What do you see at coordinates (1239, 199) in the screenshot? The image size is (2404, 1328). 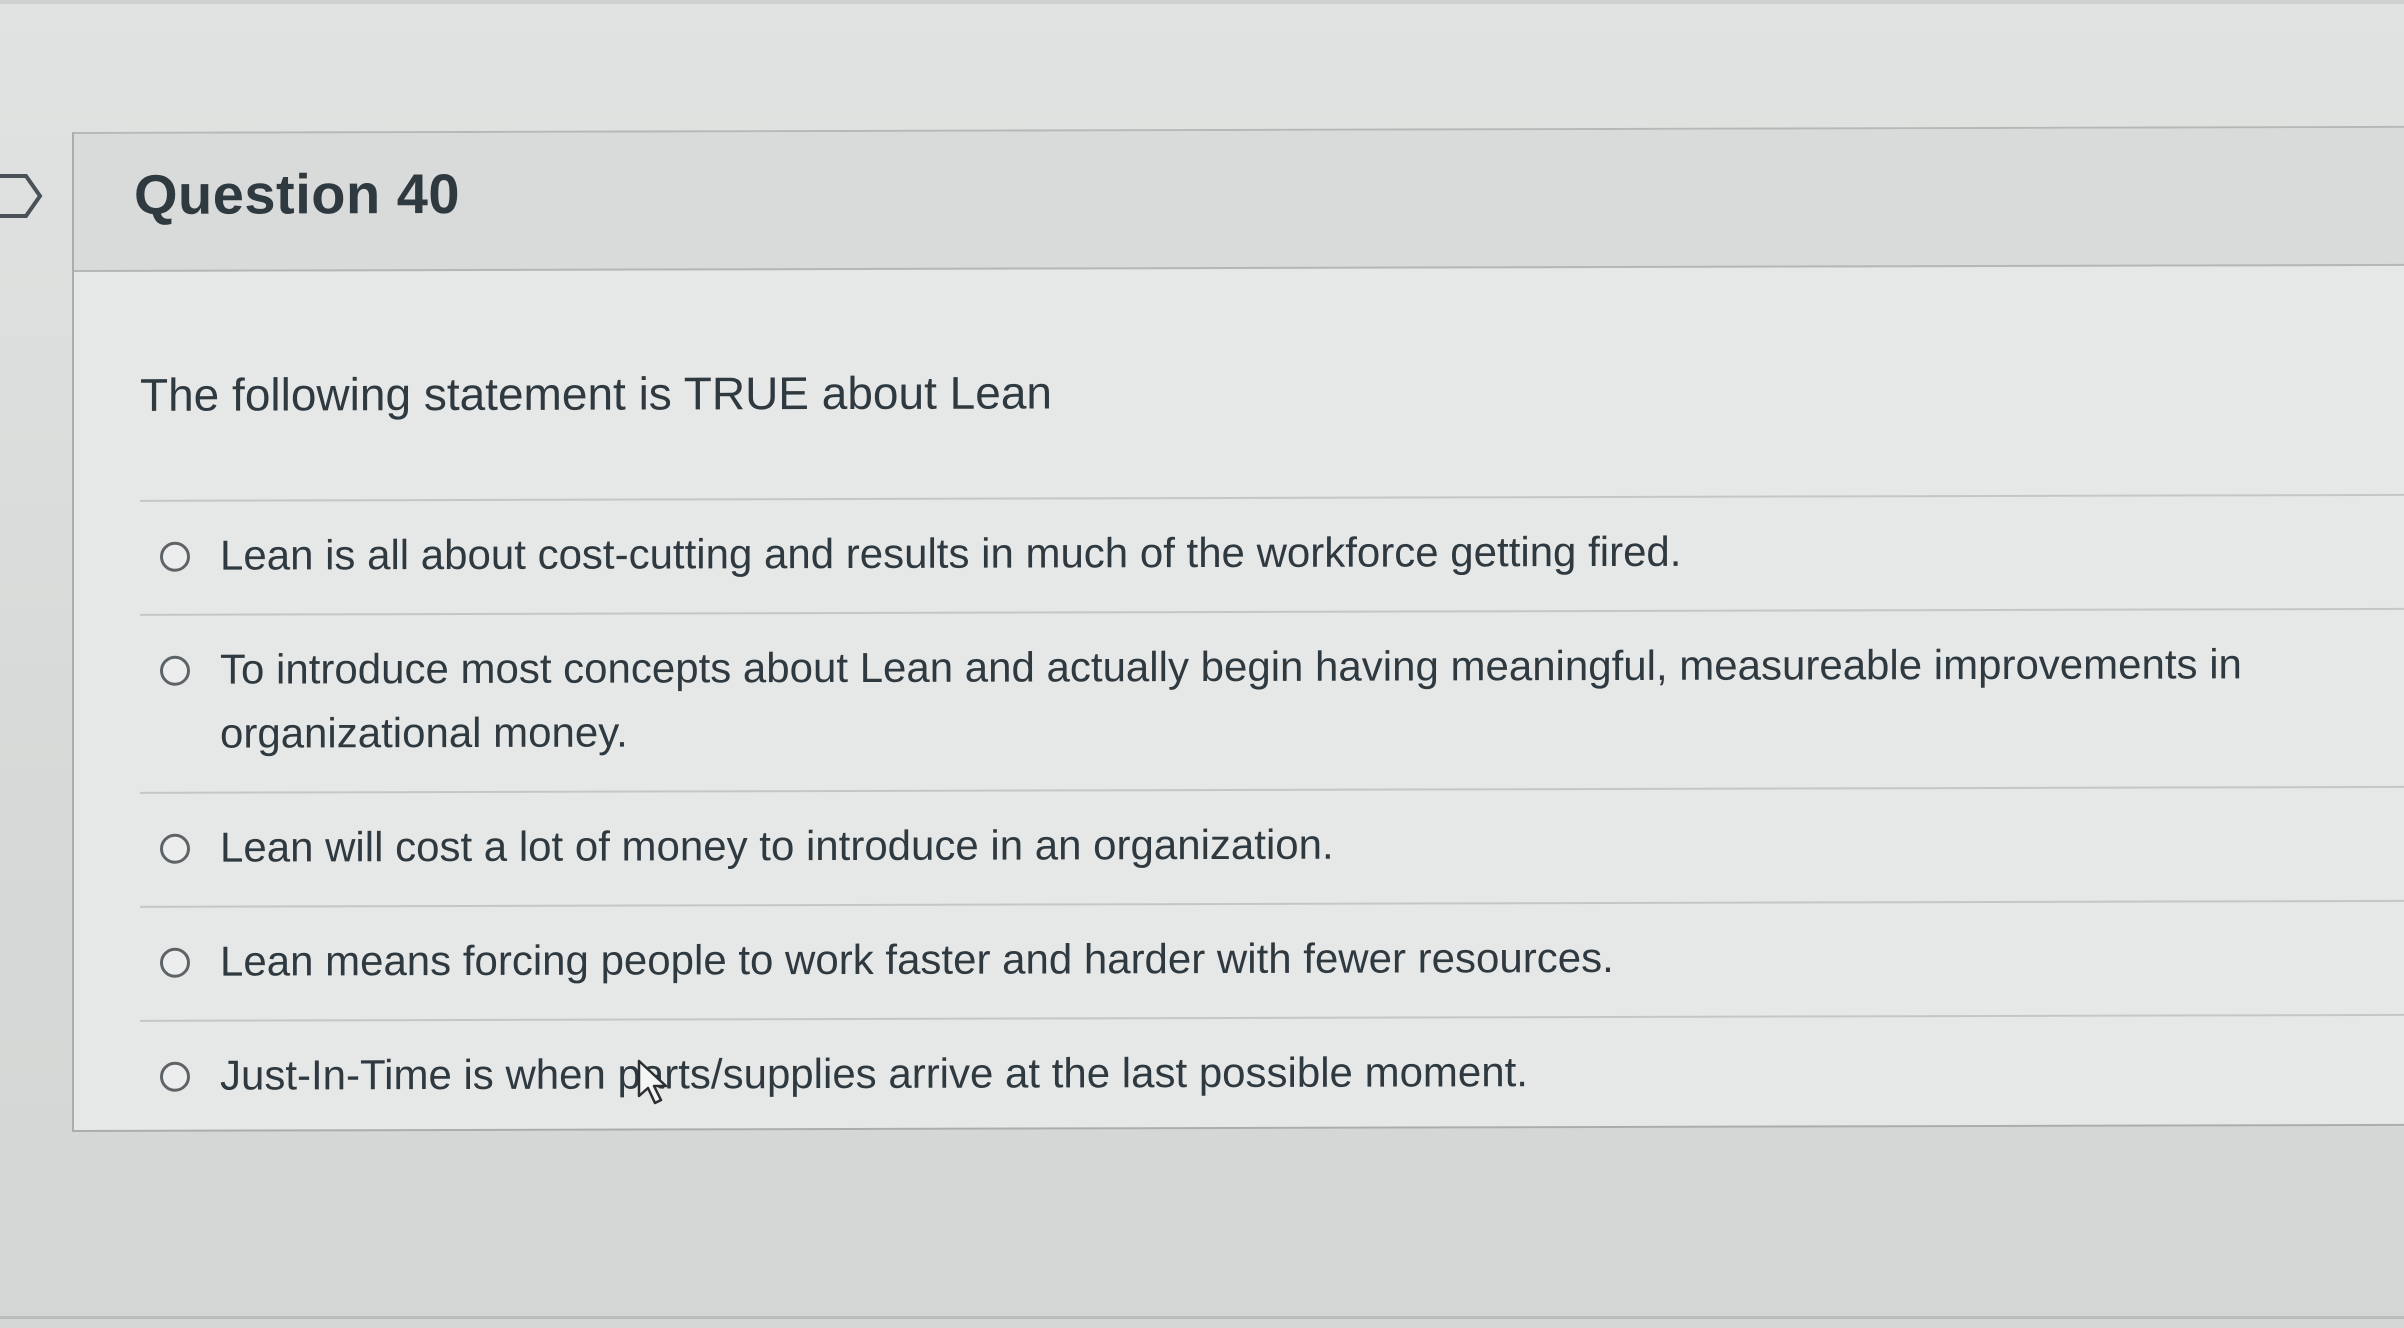 I see `question-header: Question 40` at bounding box center [1239, 199].